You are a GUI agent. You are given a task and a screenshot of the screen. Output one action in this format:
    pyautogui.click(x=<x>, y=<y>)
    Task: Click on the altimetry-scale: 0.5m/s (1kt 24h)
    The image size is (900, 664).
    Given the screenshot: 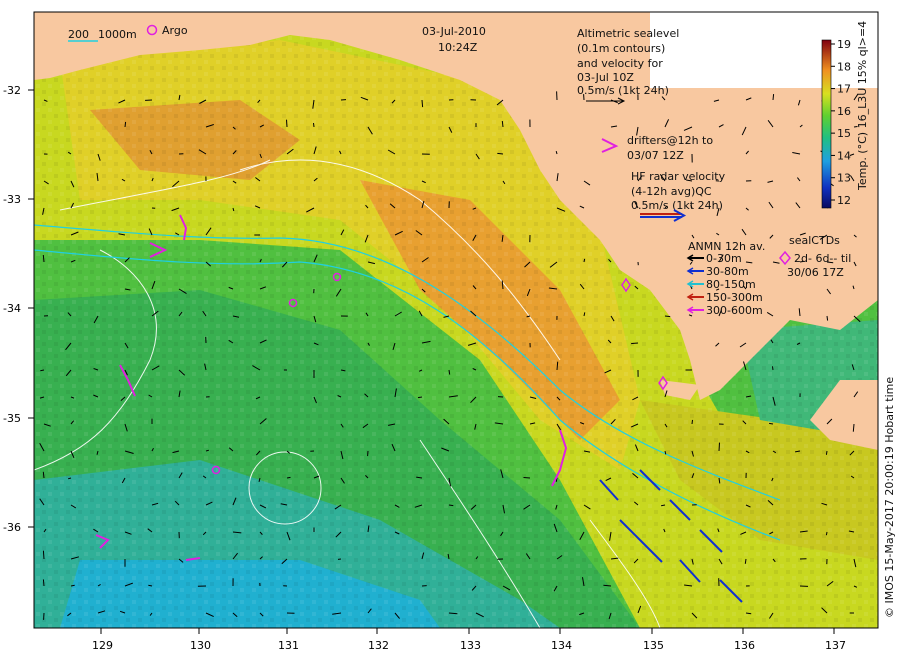 What is the action you would take?
    pyautogui.click(x=623, y=90)
    